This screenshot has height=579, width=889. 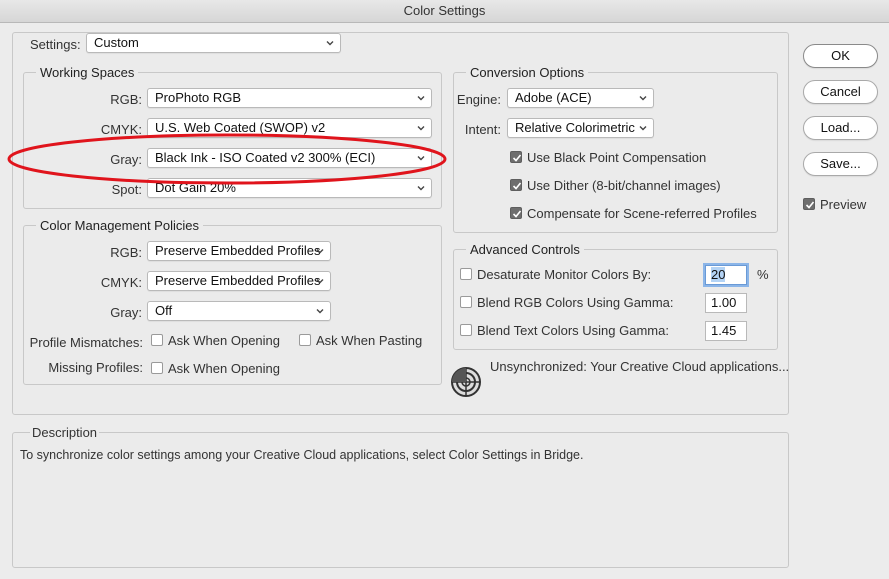 I want to click on scene-referred-label: Compensate for Scene-referred Profiles, so click(x=642, y=213).